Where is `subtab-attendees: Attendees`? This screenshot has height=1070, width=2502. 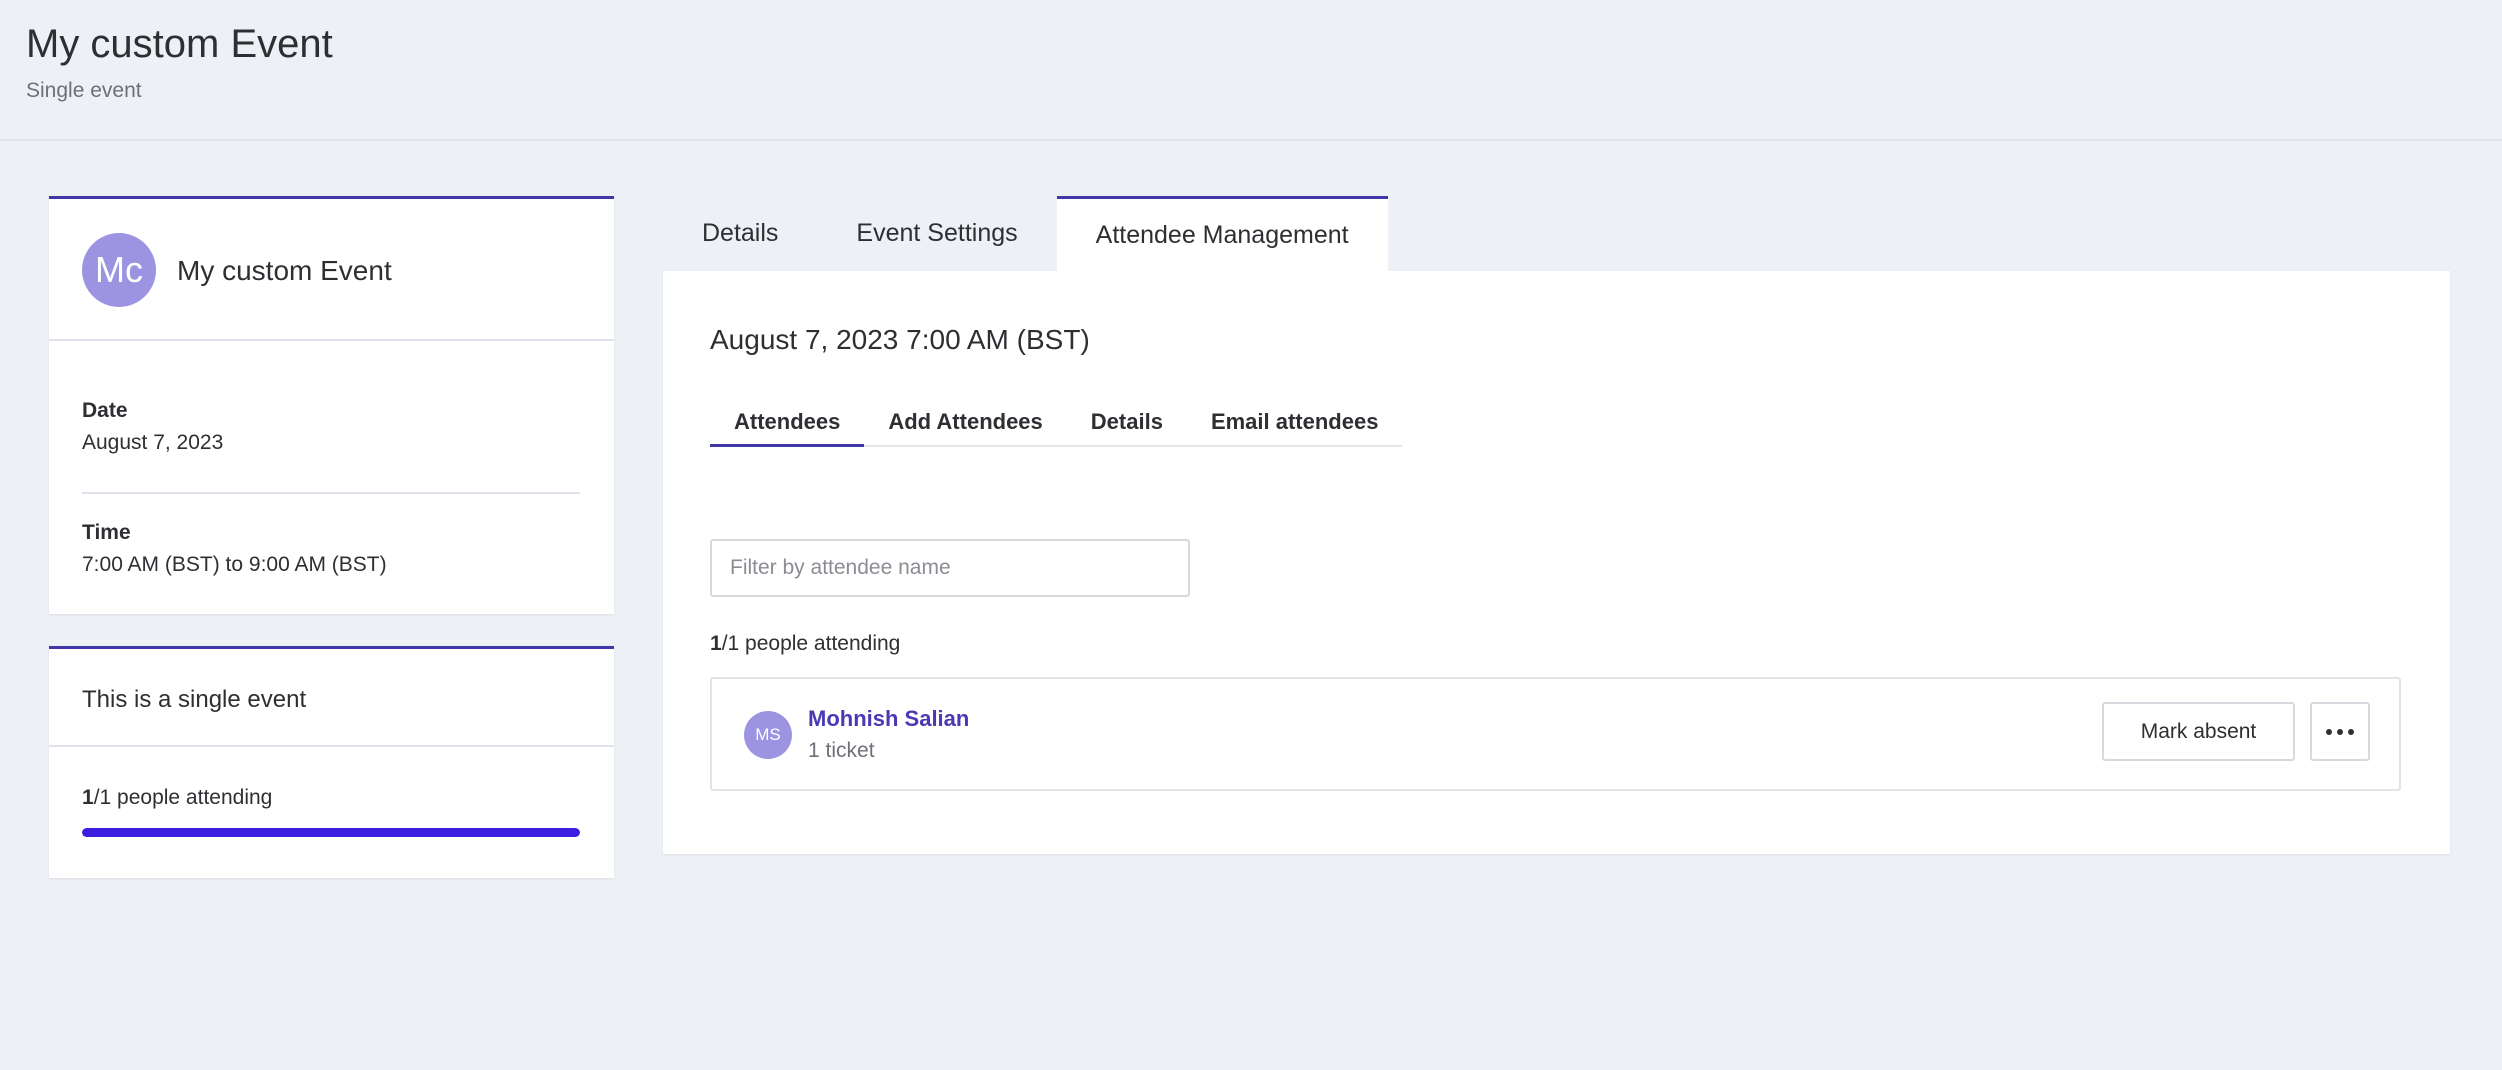 subtab-attendees: Attendees is located at coordinates (787, 426).